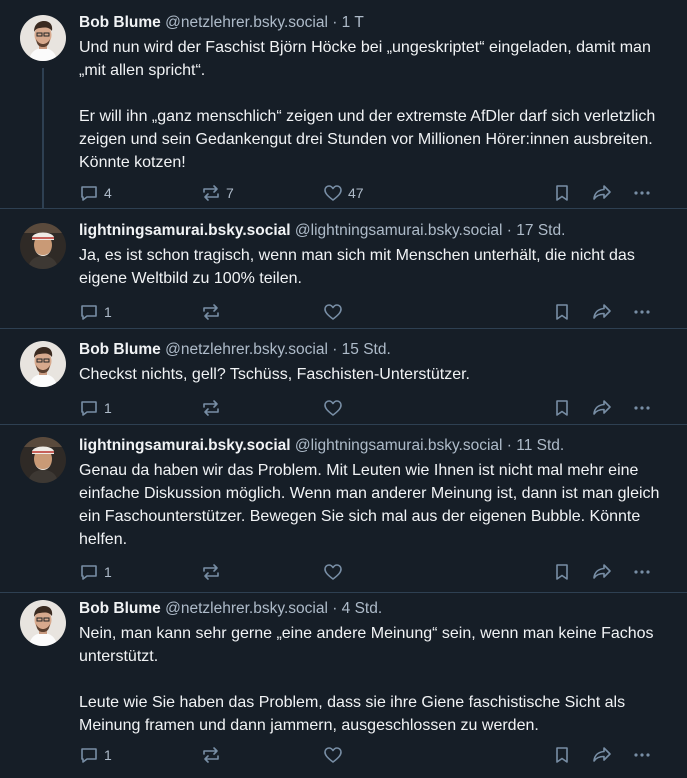 The width and height of the screenshot is (687, 778). Describe the element at coordinates (343, 193) in the screenshot. I see `like-button: 47` at that location.